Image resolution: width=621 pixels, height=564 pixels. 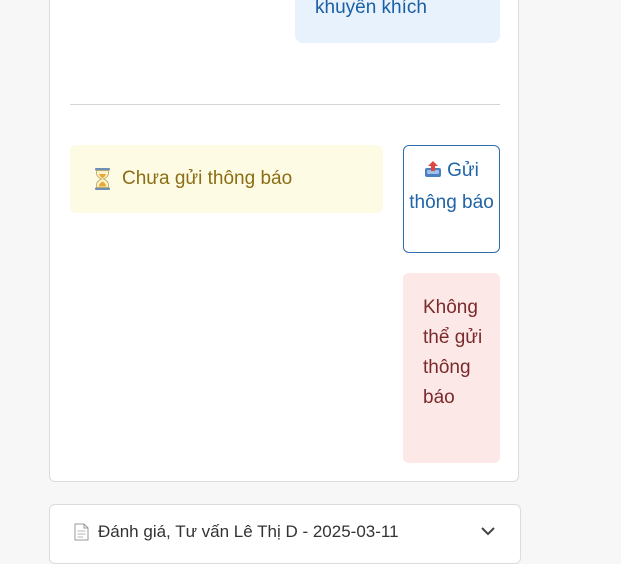 What do you see at coordinates (451, 186) in the screenshot?
I see `send-notification-label: Gửi thông báo` at bounding box center [451, 186].